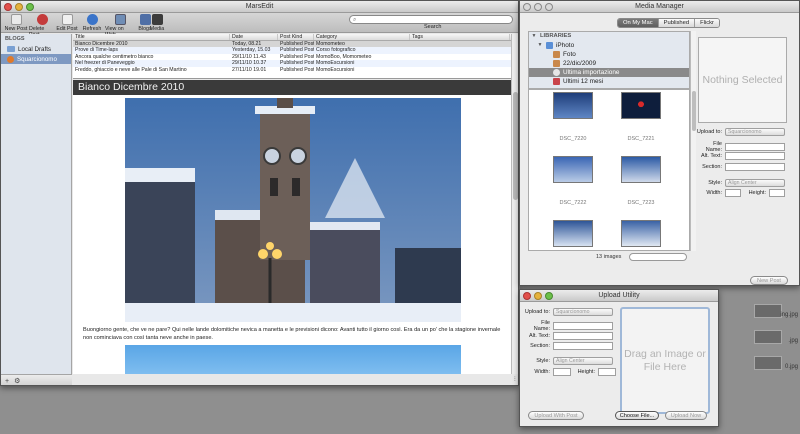  I want to click on alt-text-row: Alt. Text:, so click(740, 156).